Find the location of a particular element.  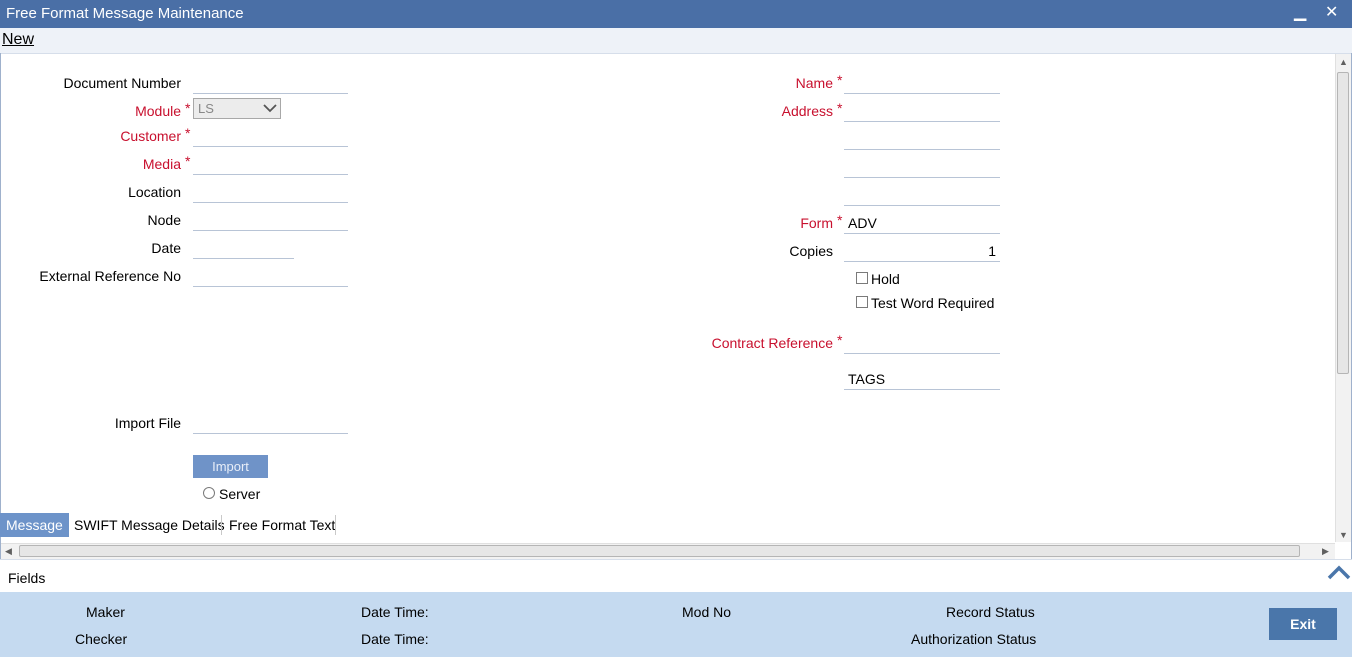

mod-no-label: Mod No is located at coordinates (707, 612).